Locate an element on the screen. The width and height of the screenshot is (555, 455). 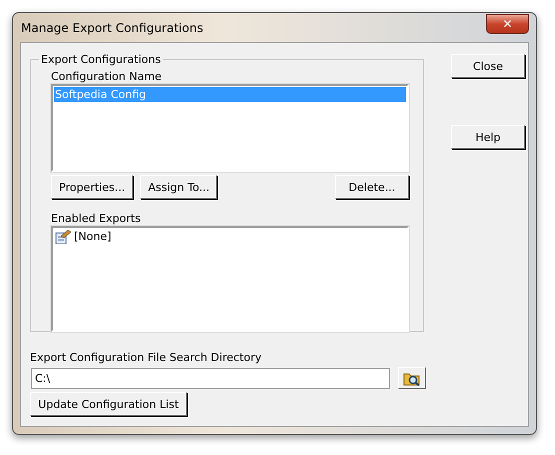
document-pencil-icon is located at coordinates (63, 237).